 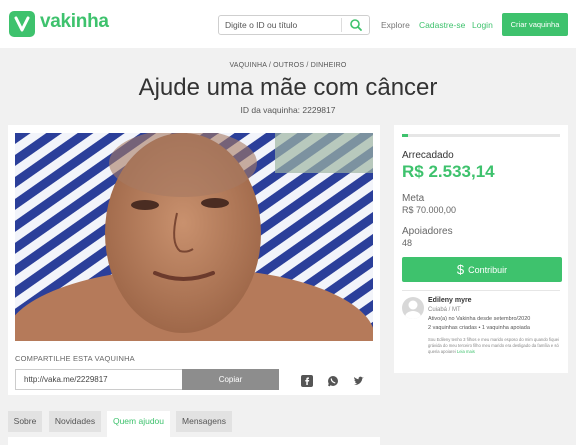 I want to click on tab-quem-ajudou: Quem ajudou, so click(x=138, y=424).